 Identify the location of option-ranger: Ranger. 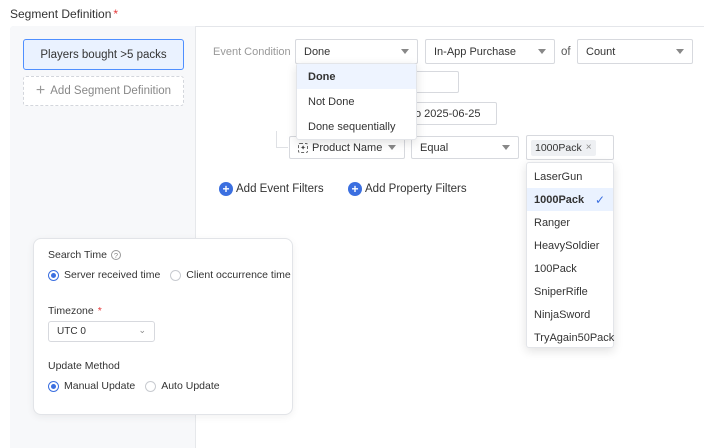
(570, 222).